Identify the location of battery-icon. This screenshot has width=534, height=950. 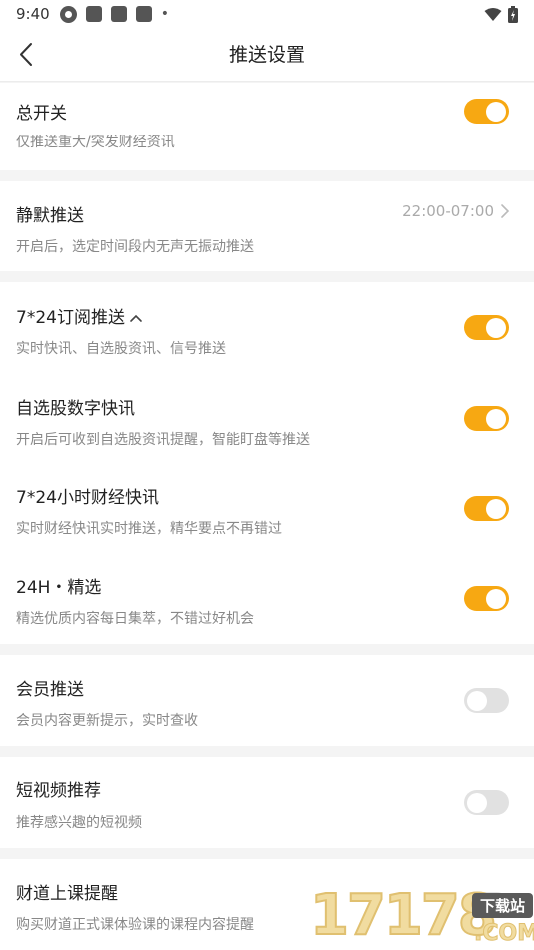
(513, 14).